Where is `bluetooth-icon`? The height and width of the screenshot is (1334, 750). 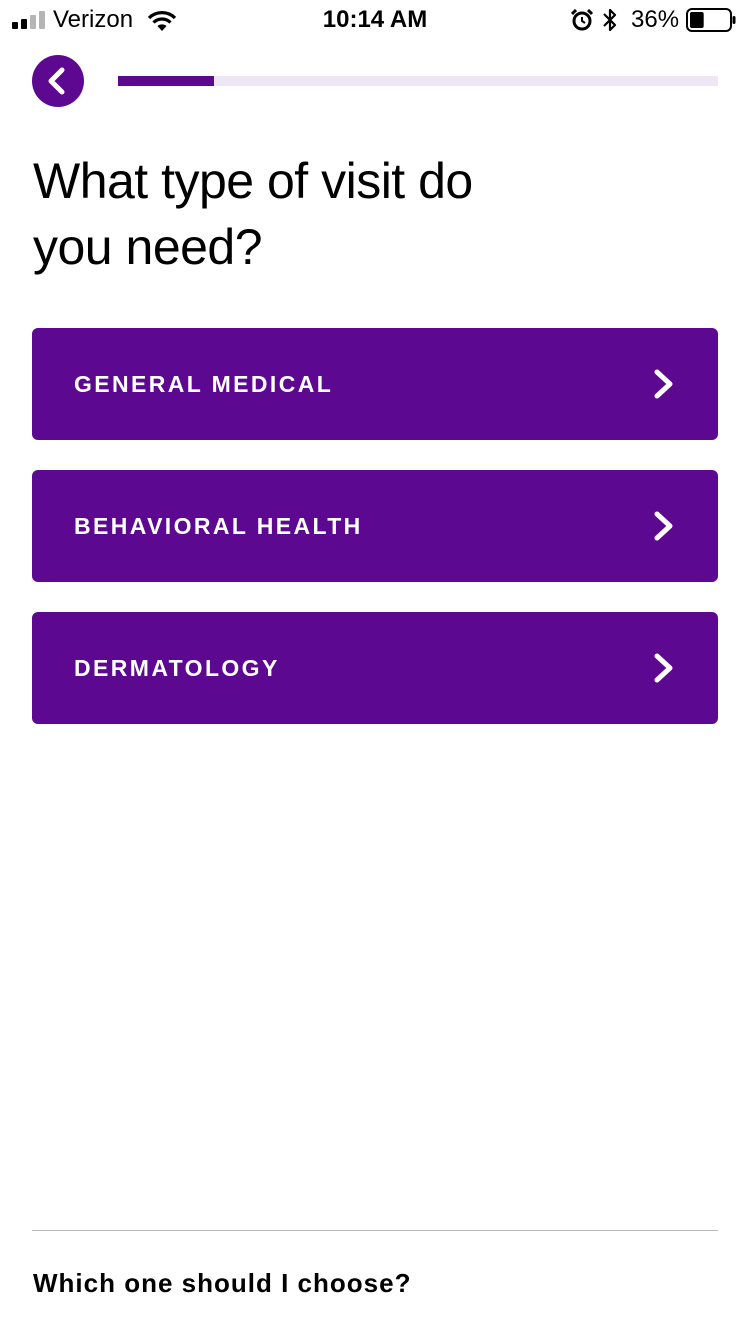 bluetooth-icon is located at coordinates (610, 20).